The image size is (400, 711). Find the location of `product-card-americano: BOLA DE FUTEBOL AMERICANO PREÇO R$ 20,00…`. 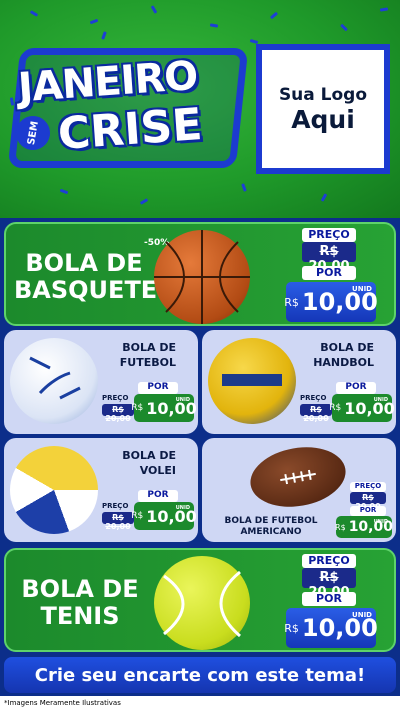

product-card-americano: BOLA DE FUTEBOL AMERICANO PREÇO R$ 20,00… is located at coordinates (299, 490).